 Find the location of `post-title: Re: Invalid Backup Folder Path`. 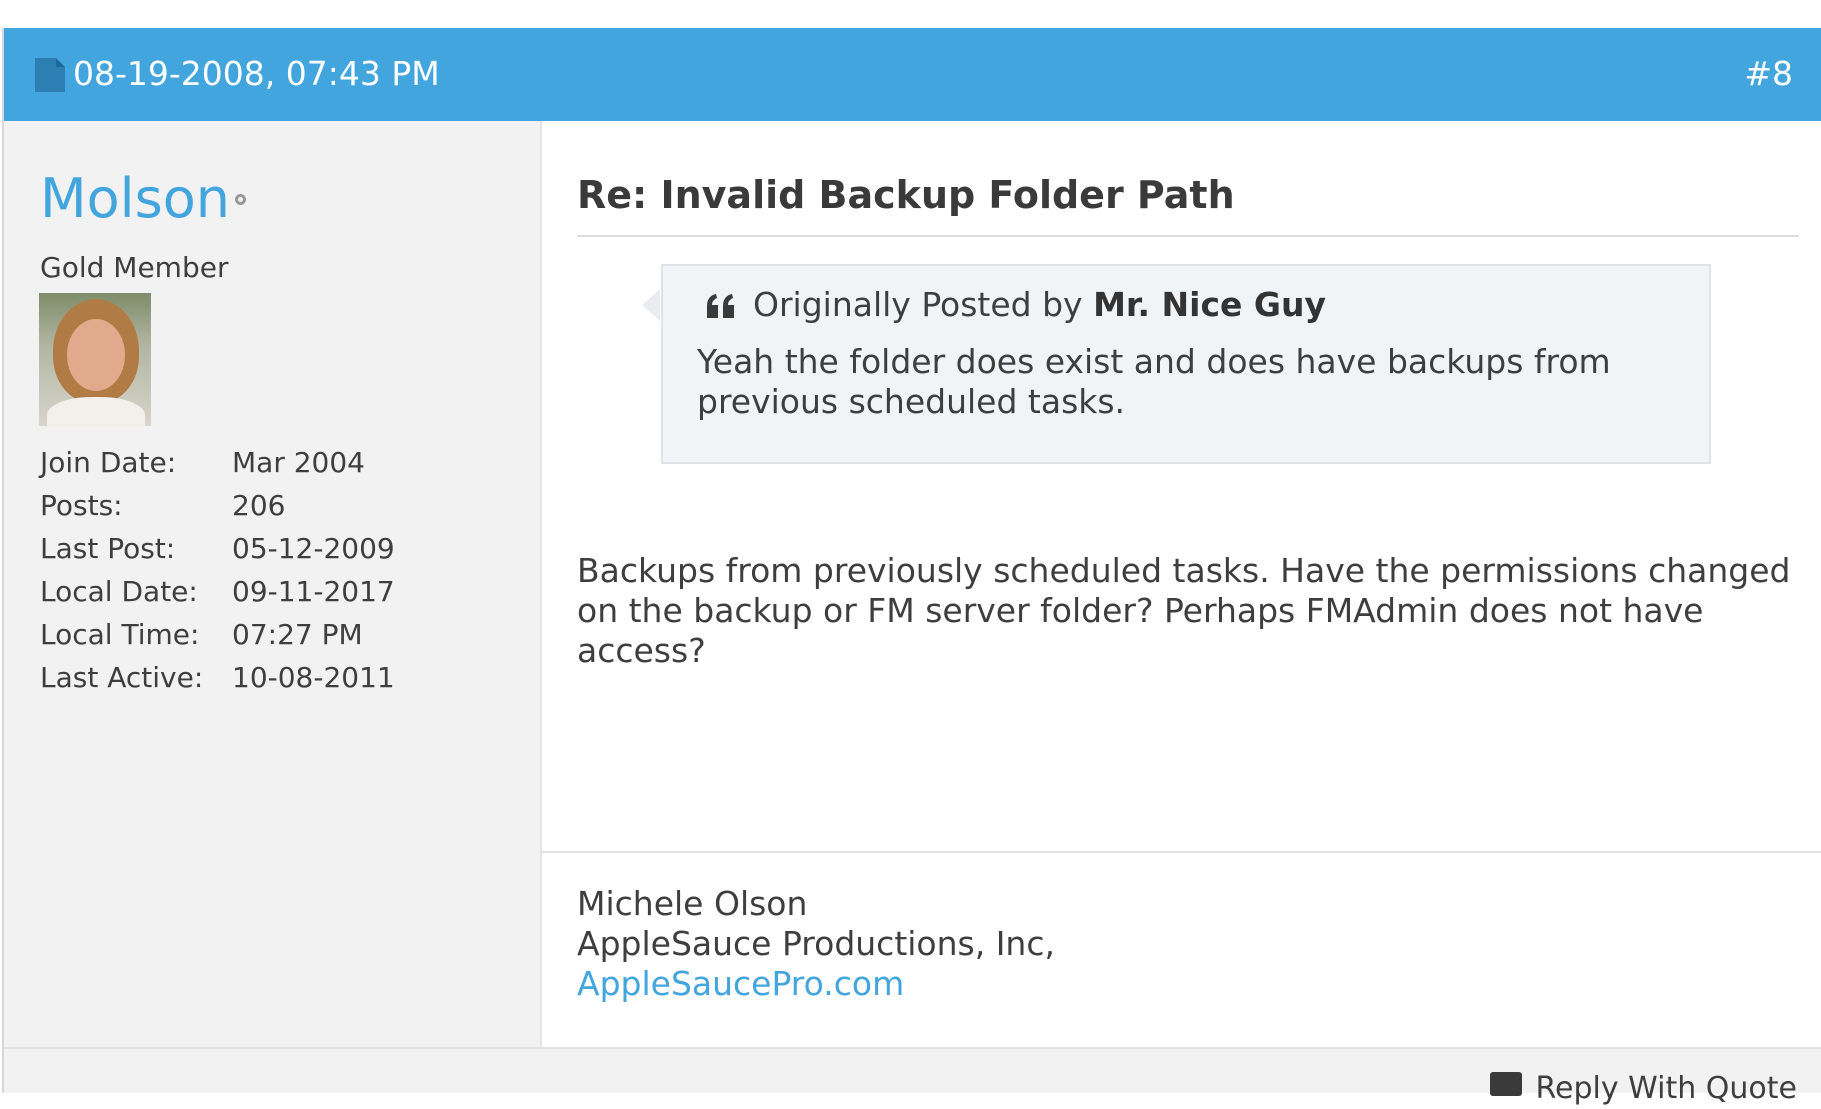

post-title: Re: Invalid Backup Folder Path is located at coordinates (906, 195).